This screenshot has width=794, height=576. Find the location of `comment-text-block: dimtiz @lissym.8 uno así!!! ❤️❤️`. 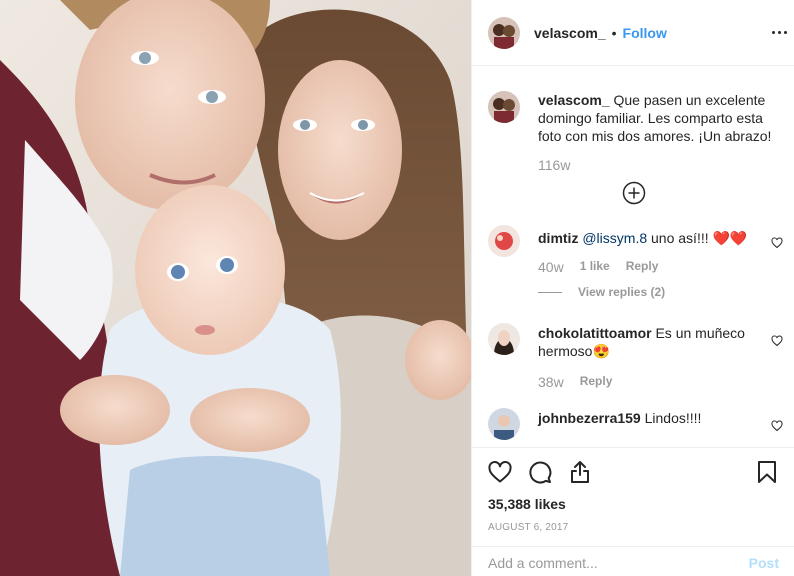

comment-text-block: dimtiz @lissym.8 uno así!!! ❤️❤️ is located at coordinates (658, 236).